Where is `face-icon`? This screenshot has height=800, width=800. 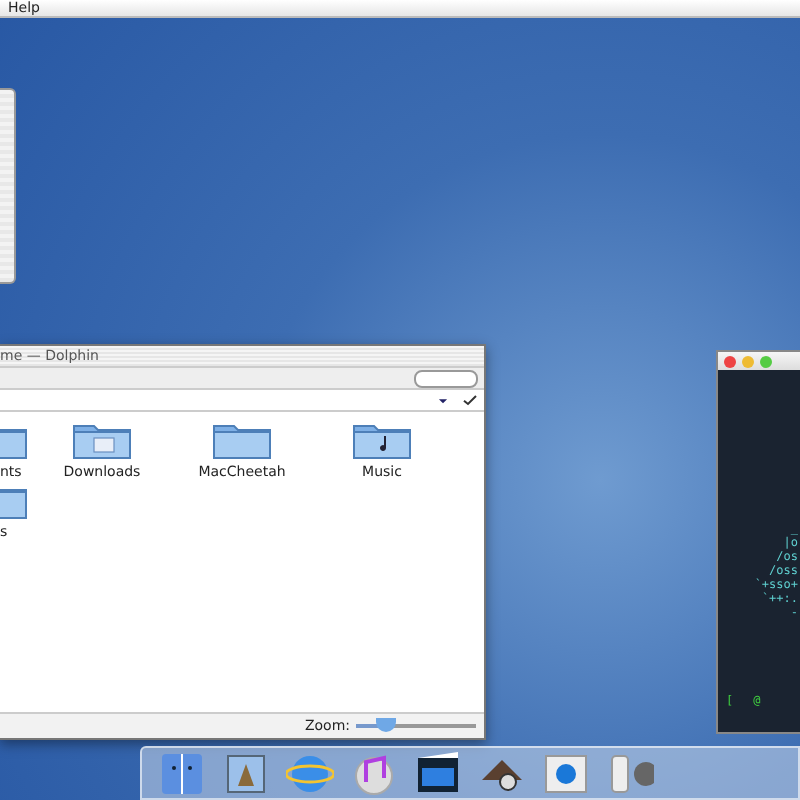
face-icon is located at coordinates (182, 773).